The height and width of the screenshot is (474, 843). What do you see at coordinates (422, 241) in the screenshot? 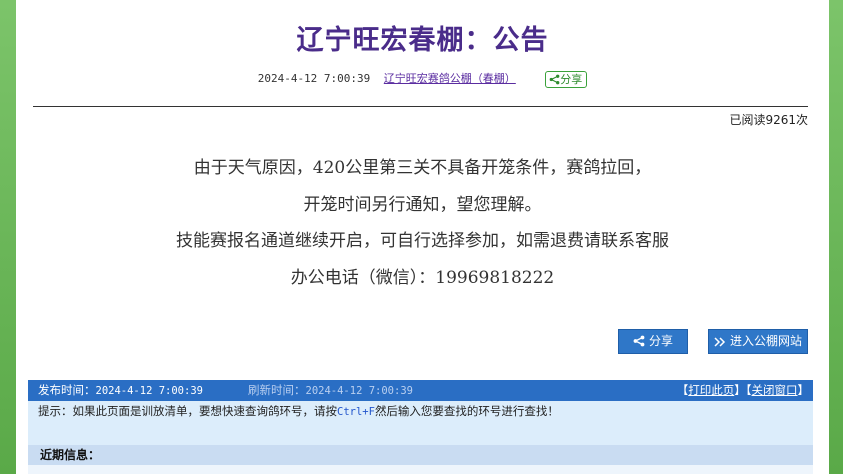
I see `content-line: 技能赛报名通道继续开启，可自行选择参加，如需退费请联系客服` at bounding box center [422, 241].